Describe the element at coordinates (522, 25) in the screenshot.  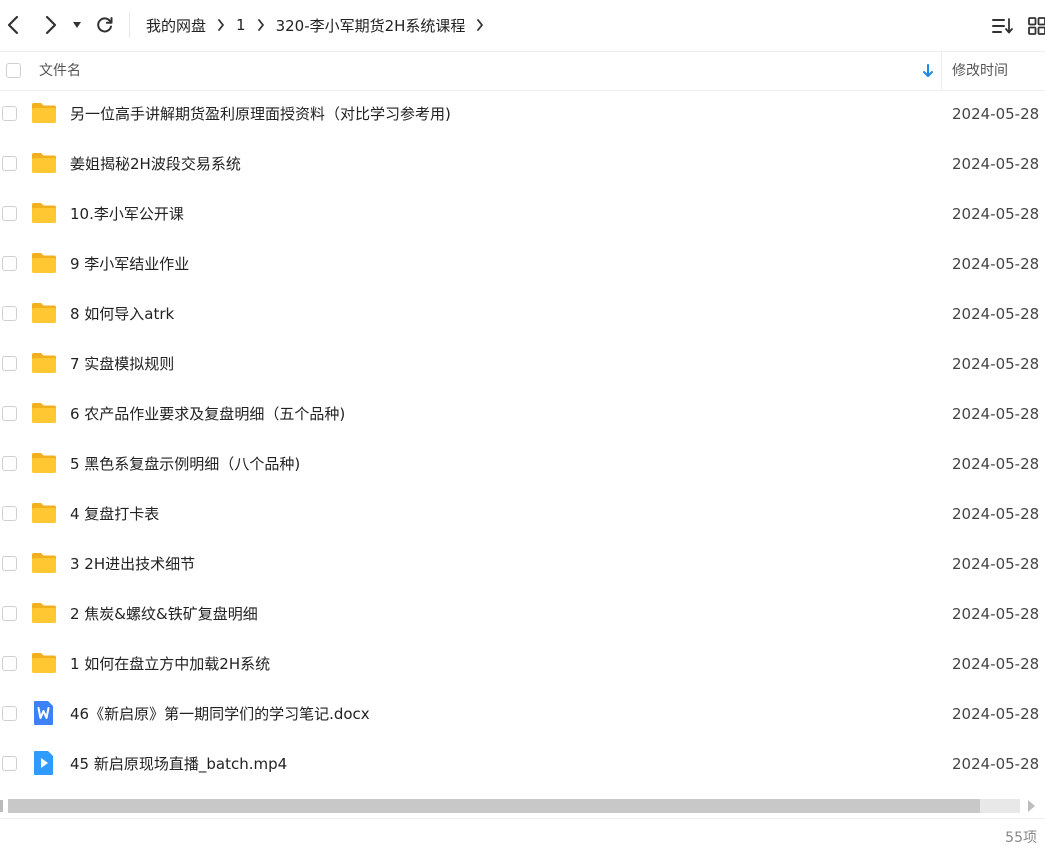
I see `toolbar: 我的网盘 1 320-李小军期货2H系统课程` at that location.